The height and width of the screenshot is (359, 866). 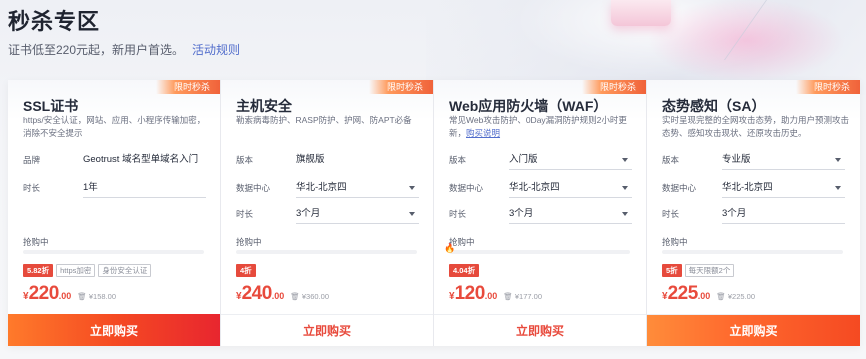 I want to click on option-value: 1年, so click(x=144, y=188).